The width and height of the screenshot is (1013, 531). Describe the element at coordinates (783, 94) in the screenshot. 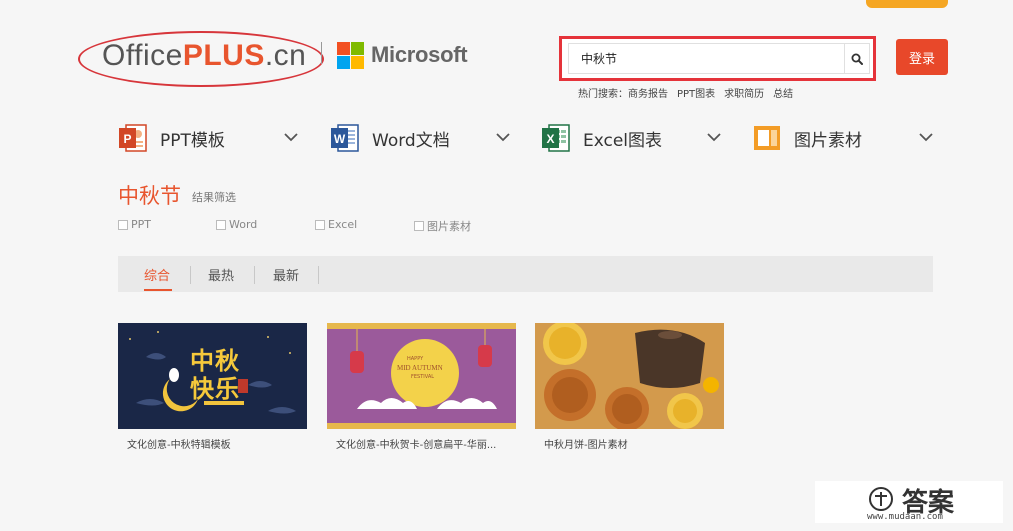

I see `hot-search-link: 总结` at that location.